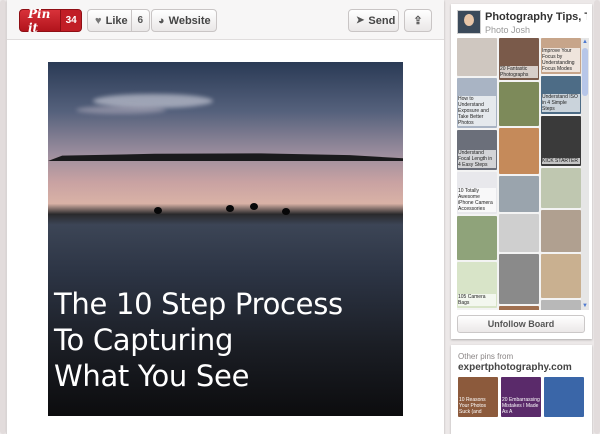 The width and height of the screenshot is (600, 434). I want to click on scroll-down-icon: ▼, so click(585, 306).